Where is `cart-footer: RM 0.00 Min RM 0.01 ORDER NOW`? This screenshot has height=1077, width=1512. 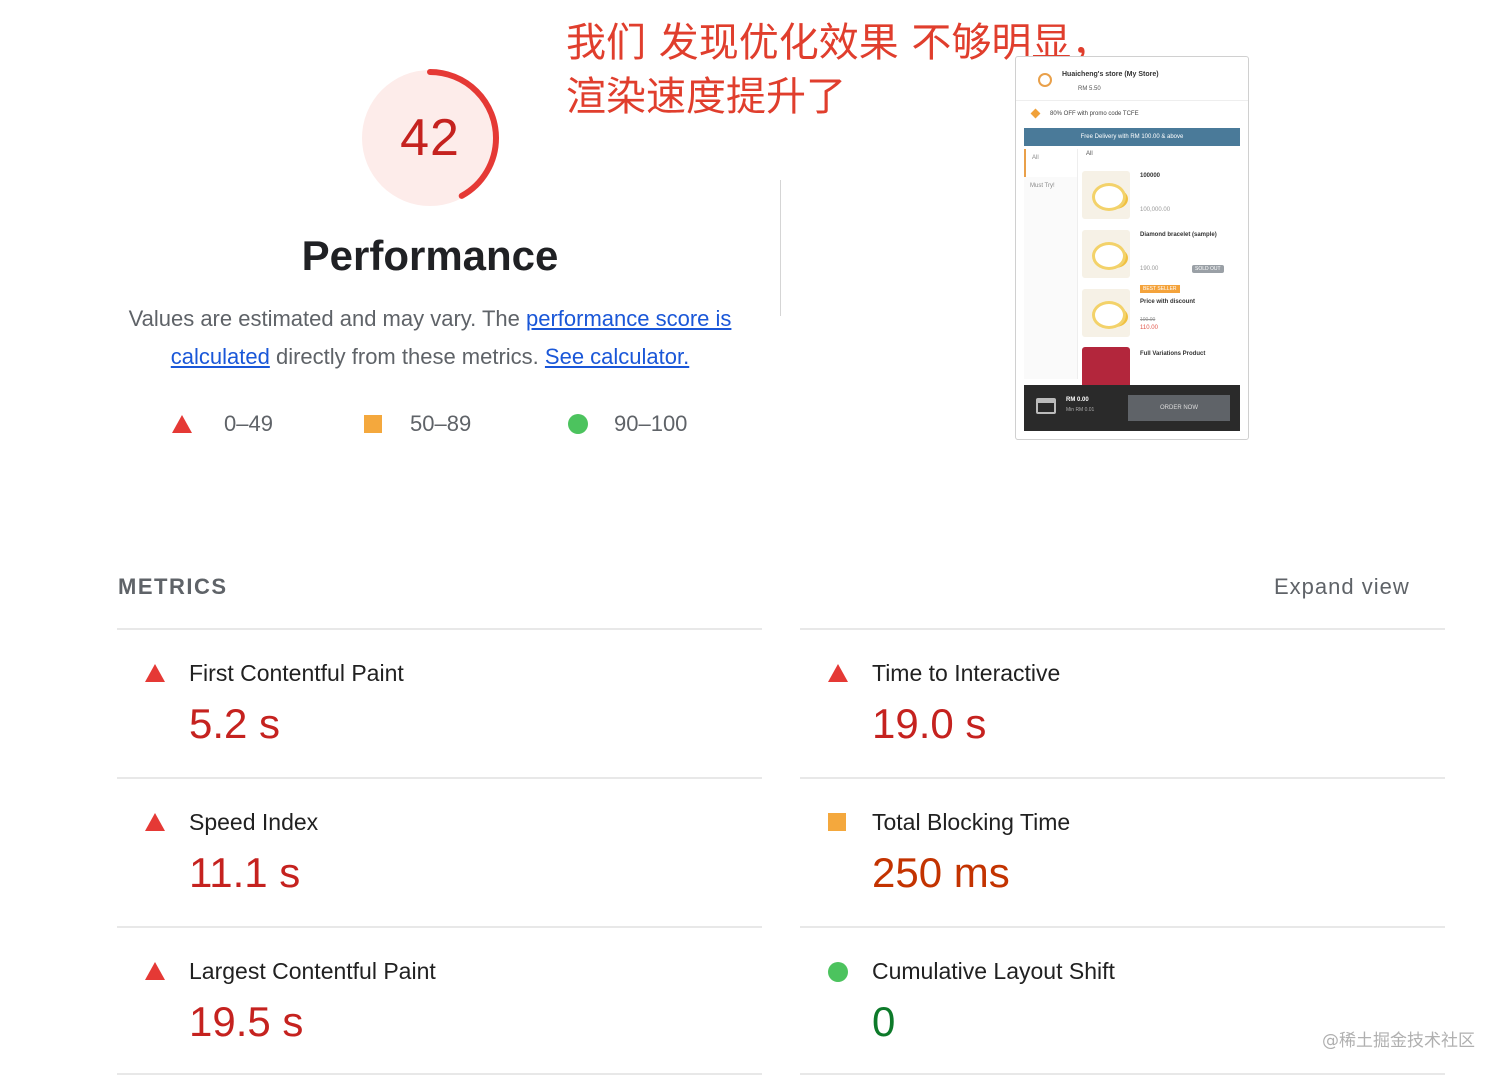 cart-footer: RM 0.00 Min RM 0.01 ORDER NOW is located at coordinates (1132, 408).